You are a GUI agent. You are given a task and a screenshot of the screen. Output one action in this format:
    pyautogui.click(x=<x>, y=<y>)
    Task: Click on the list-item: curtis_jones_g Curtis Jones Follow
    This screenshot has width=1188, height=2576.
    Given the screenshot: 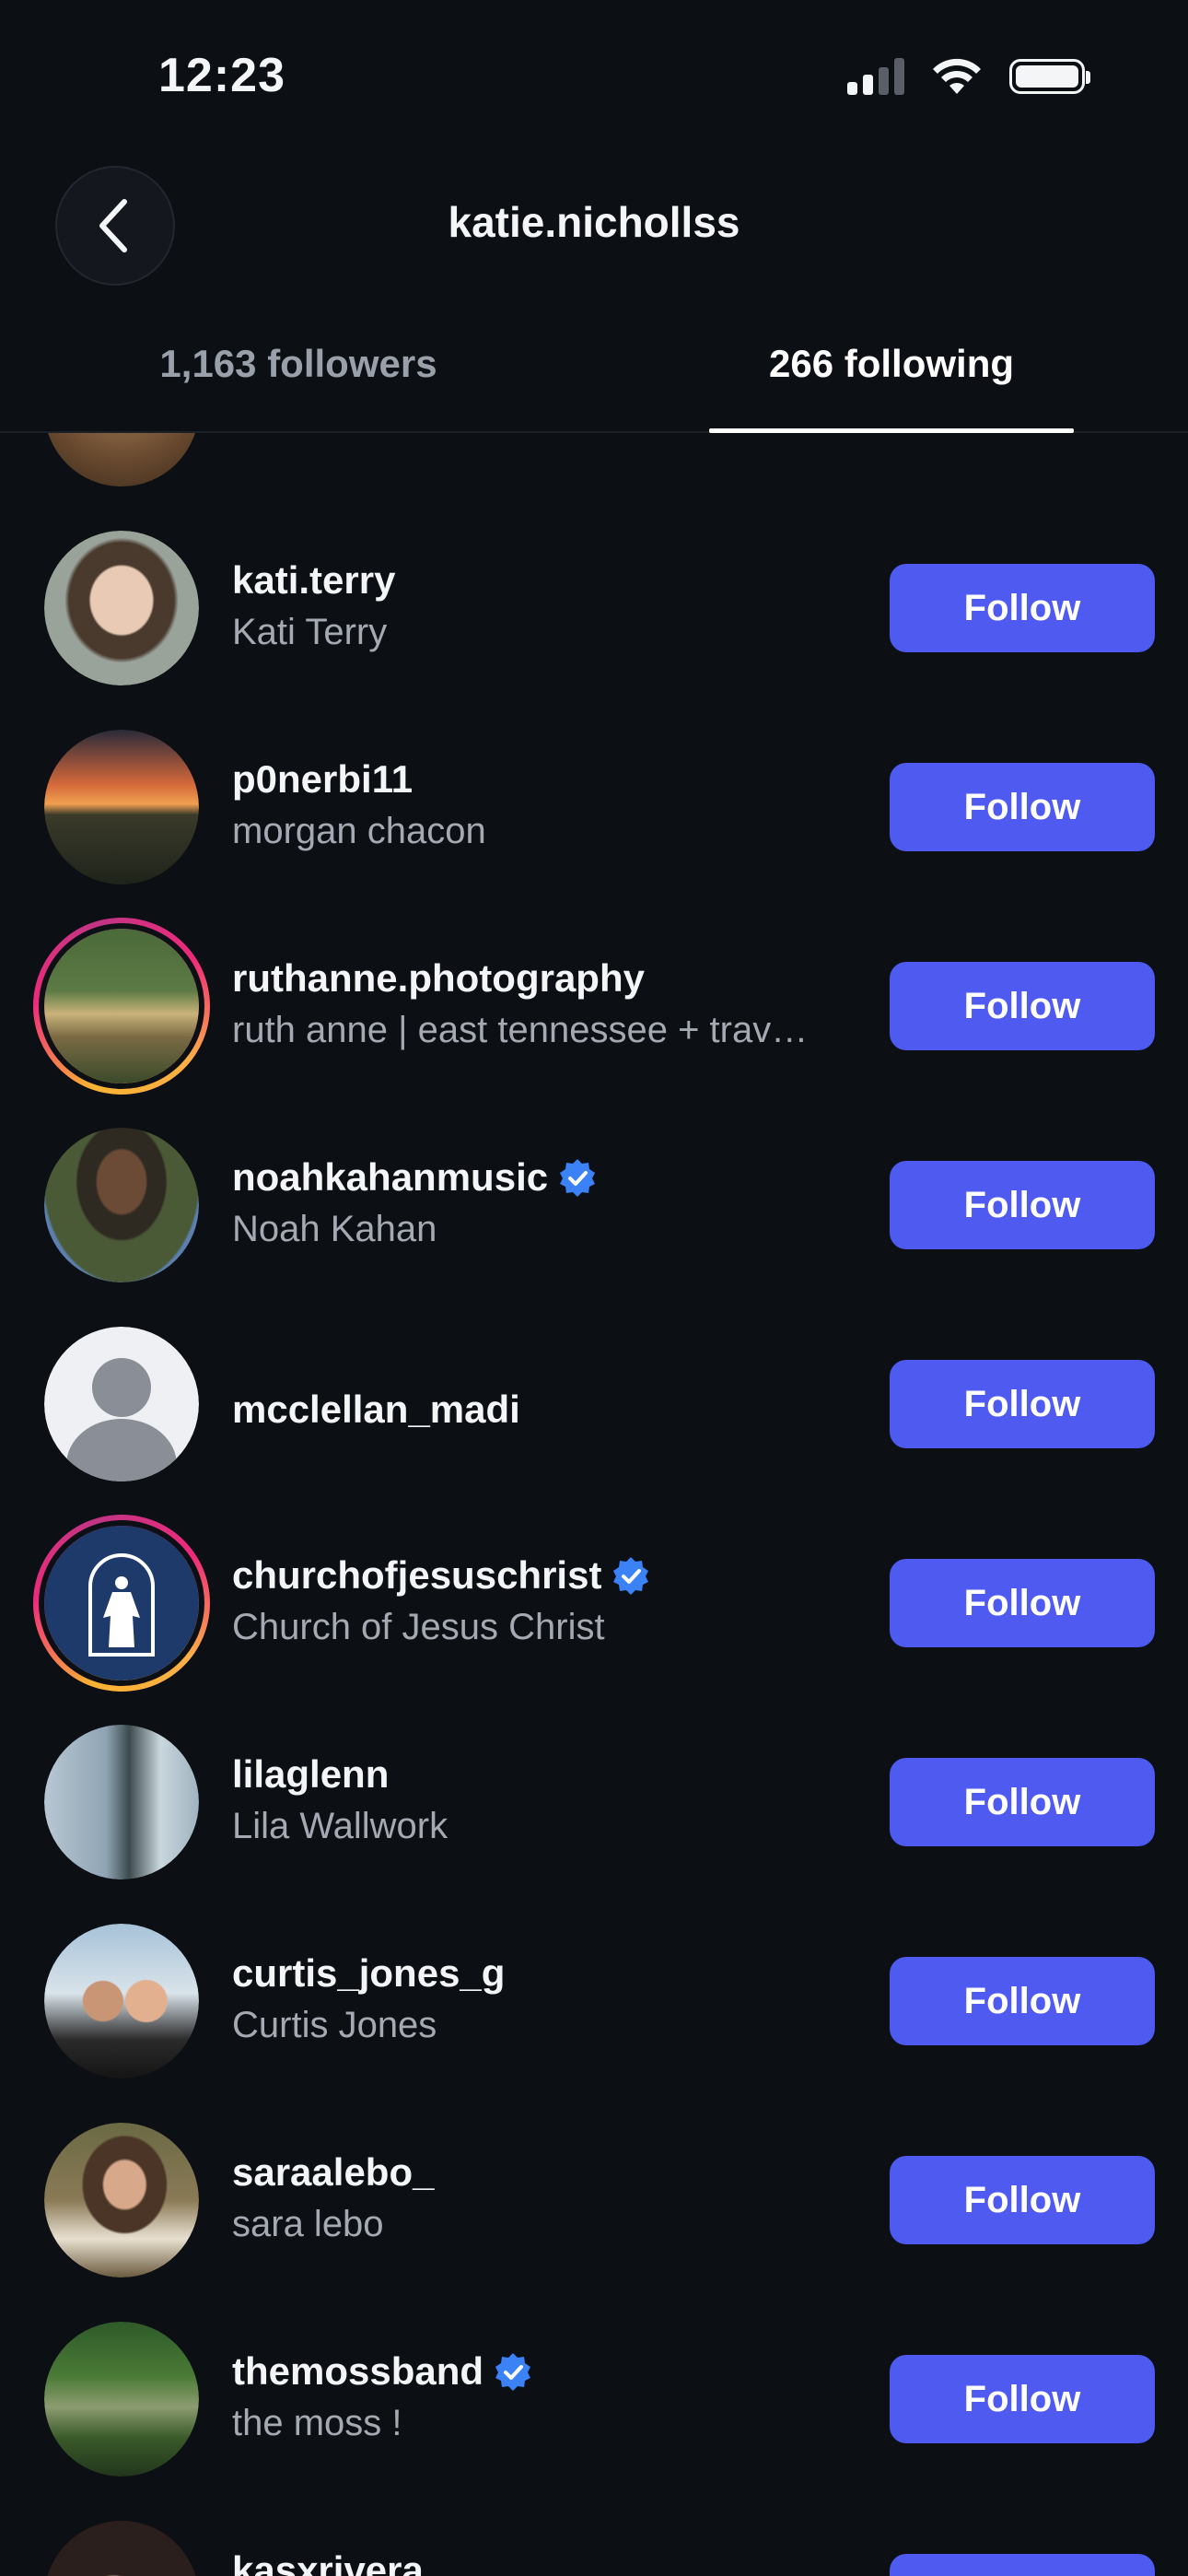 What is the action you would take?
    pyautogui.click(x=594, y=2001)
    